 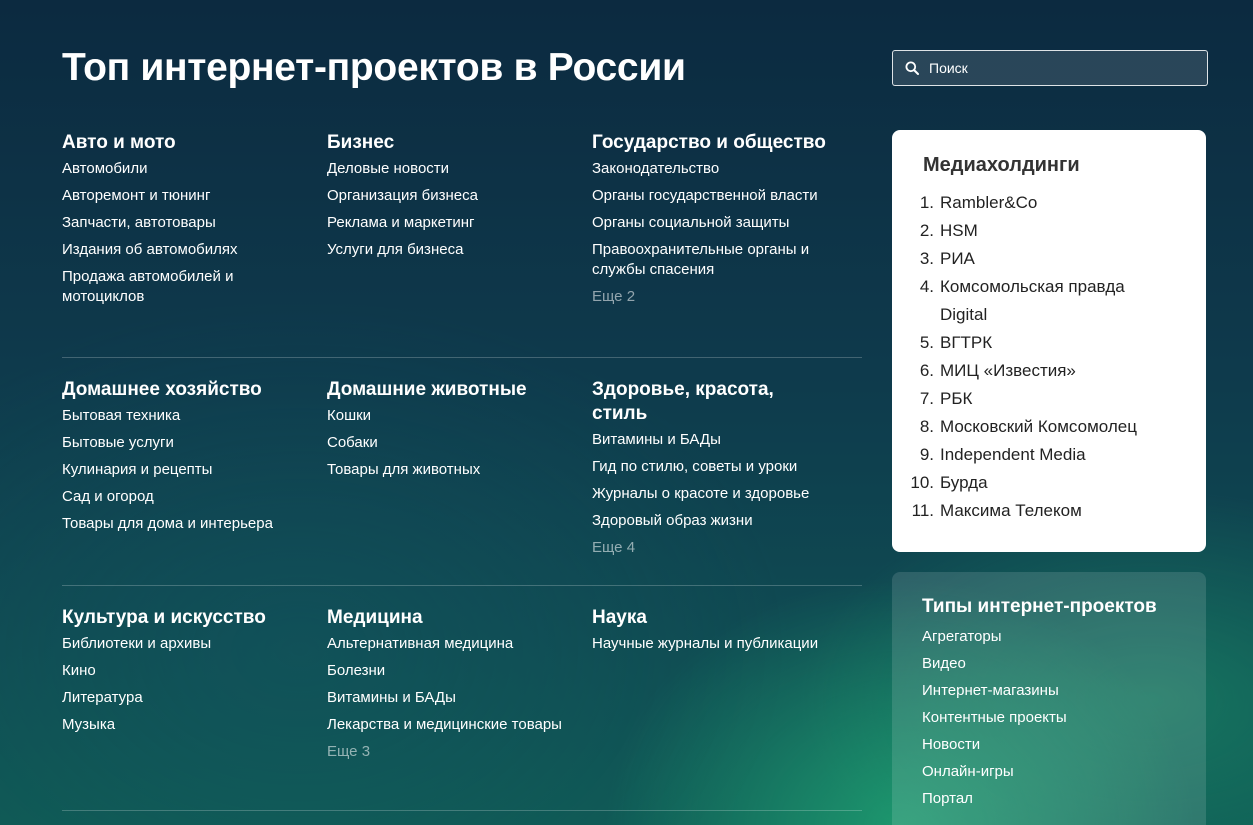 What do you see at coordinates (1064, 772) in the screenshot?
I see `project-type-link: Онлайн-игры` at bounding box center [1064, 772].